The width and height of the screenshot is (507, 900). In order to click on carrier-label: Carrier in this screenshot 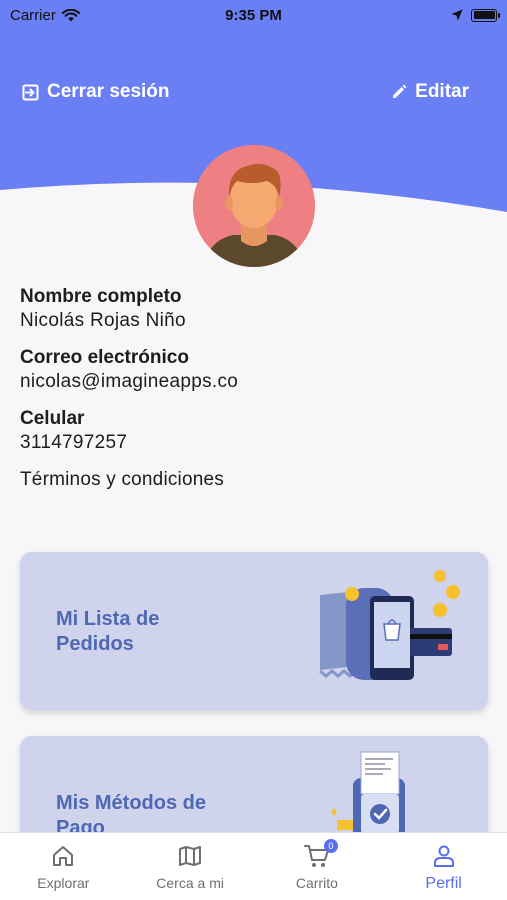, I will do `click(33, 15)`.